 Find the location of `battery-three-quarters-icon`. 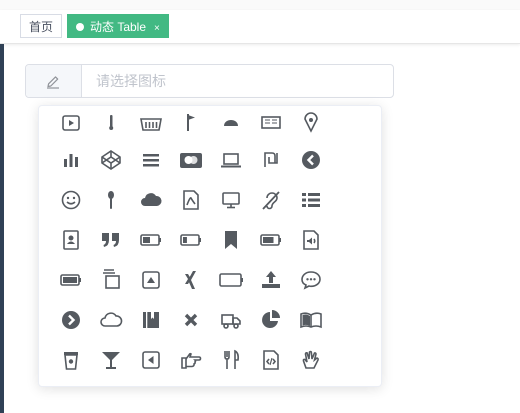

battery-three-quarters-icon is located at coordinates (270, 240).